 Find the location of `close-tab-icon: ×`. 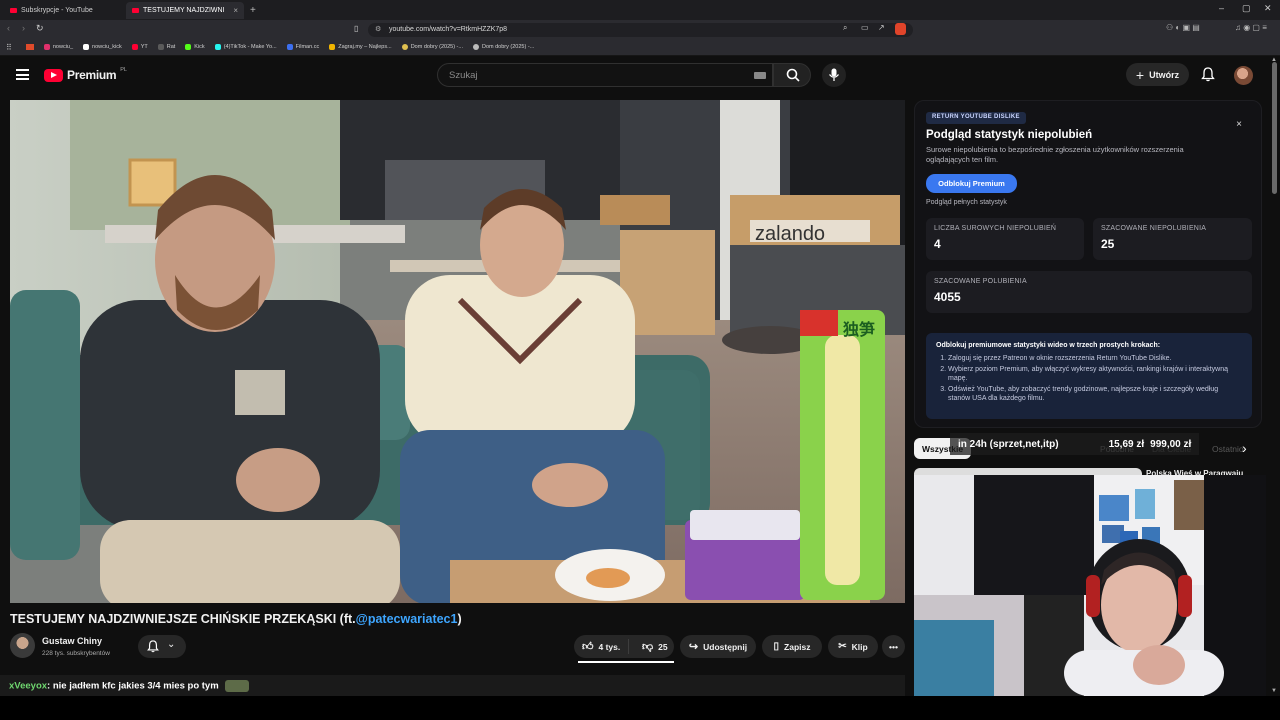

close-tab-icon: × is located at coordinates (235, 10).